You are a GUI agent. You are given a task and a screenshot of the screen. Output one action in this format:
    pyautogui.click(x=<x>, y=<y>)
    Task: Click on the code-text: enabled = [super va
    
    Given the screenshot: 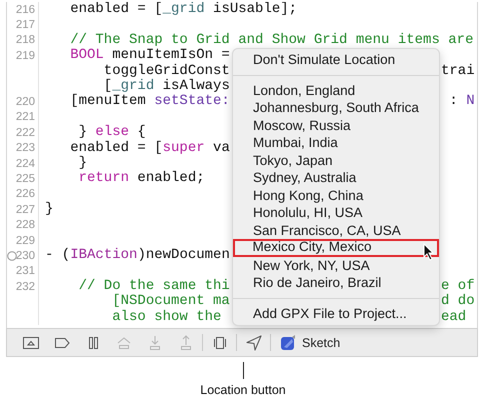 What is the action you would take?
    pyautogui.click(x=149, y=148)
    